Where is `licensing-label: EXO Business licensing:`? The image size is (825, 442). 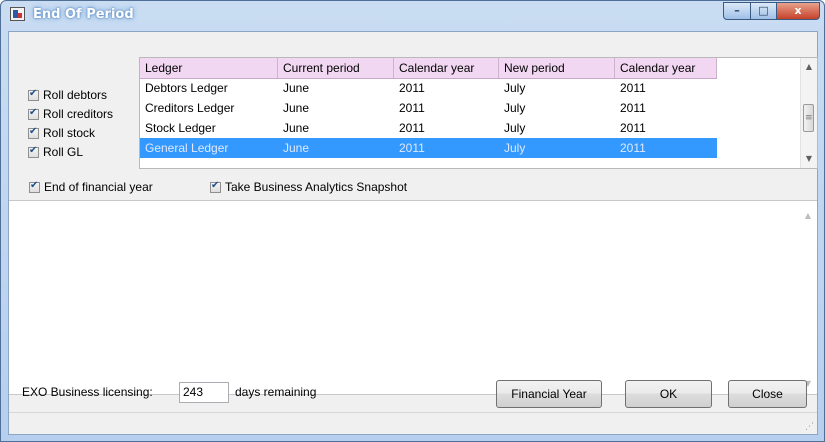
licensing-label: EXO Business licensing: is located at coordinates (87, 392).